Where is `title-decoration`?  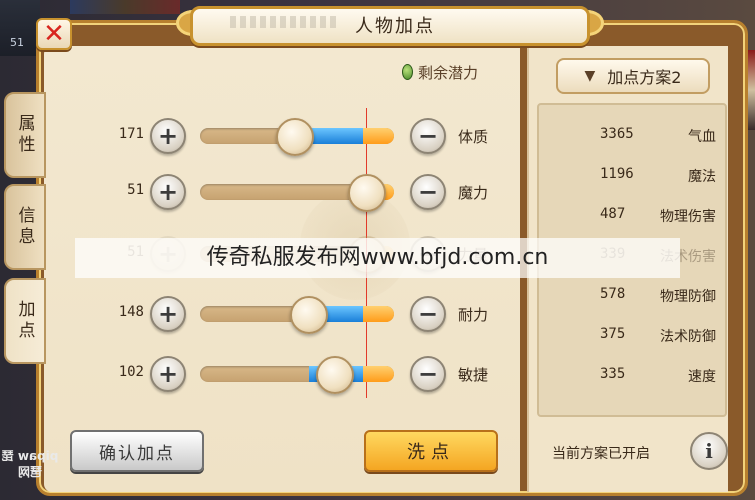 title-decoration is located at coordinates (285, 22).